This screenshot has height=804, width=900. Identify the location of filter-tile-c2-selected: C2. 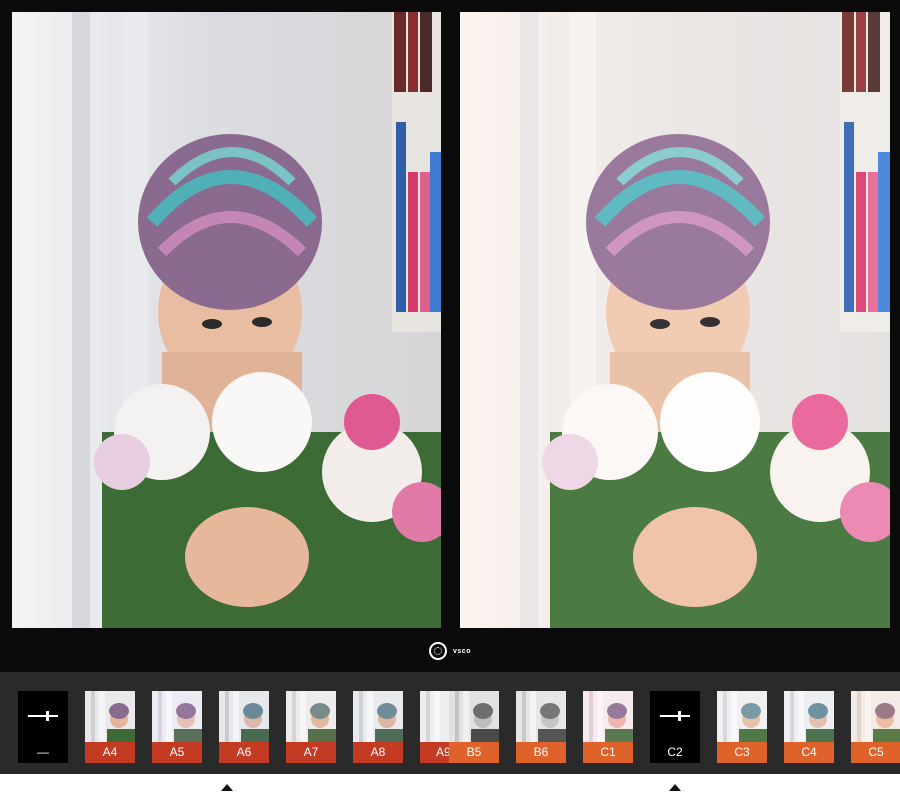
(675, 727).